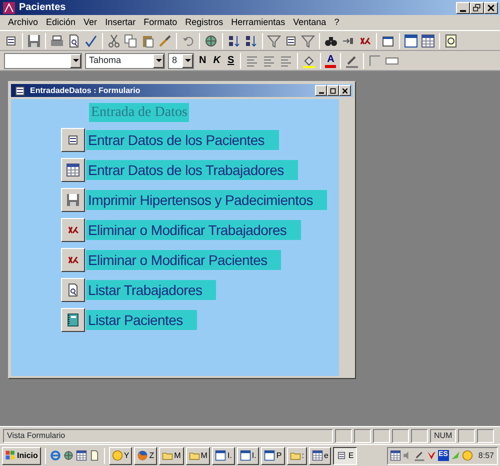 This screenshot has height=466, width=500. What do you see at coordinates (330, 61) in the screenshot?
I see `font-color-button: A` at bounding box center [330, 61].